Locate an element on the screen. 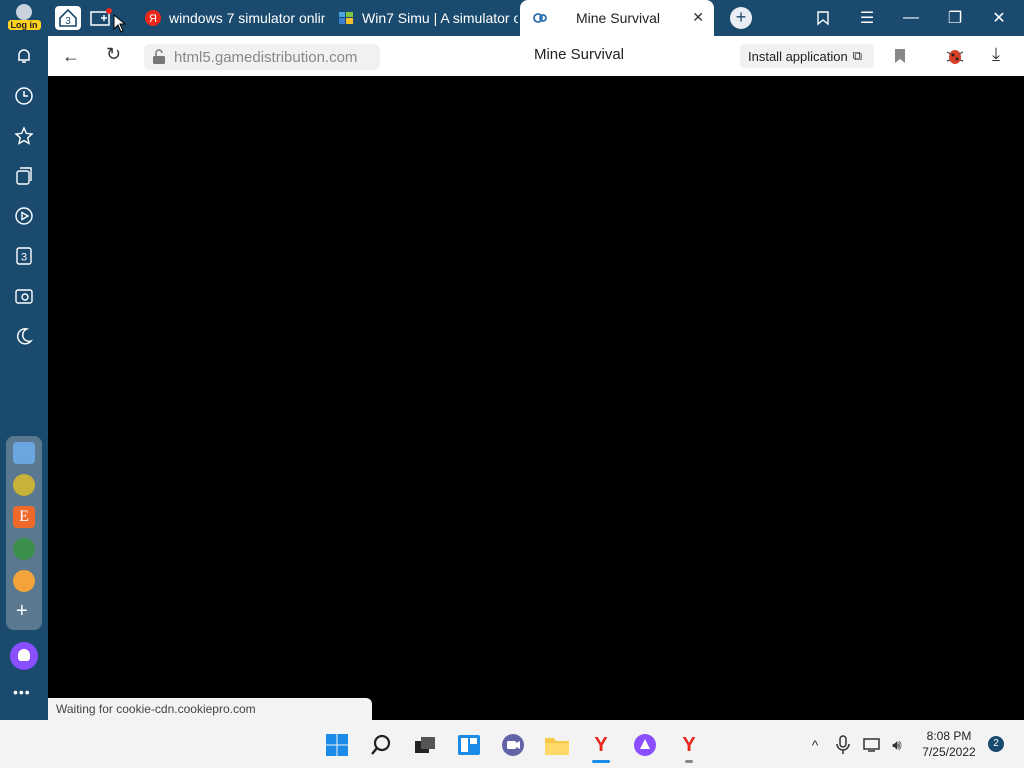 This screenshot has width=1024, height=768. tab-title: Win7 Simu | A simulator o is located at coordinates (440, 18).